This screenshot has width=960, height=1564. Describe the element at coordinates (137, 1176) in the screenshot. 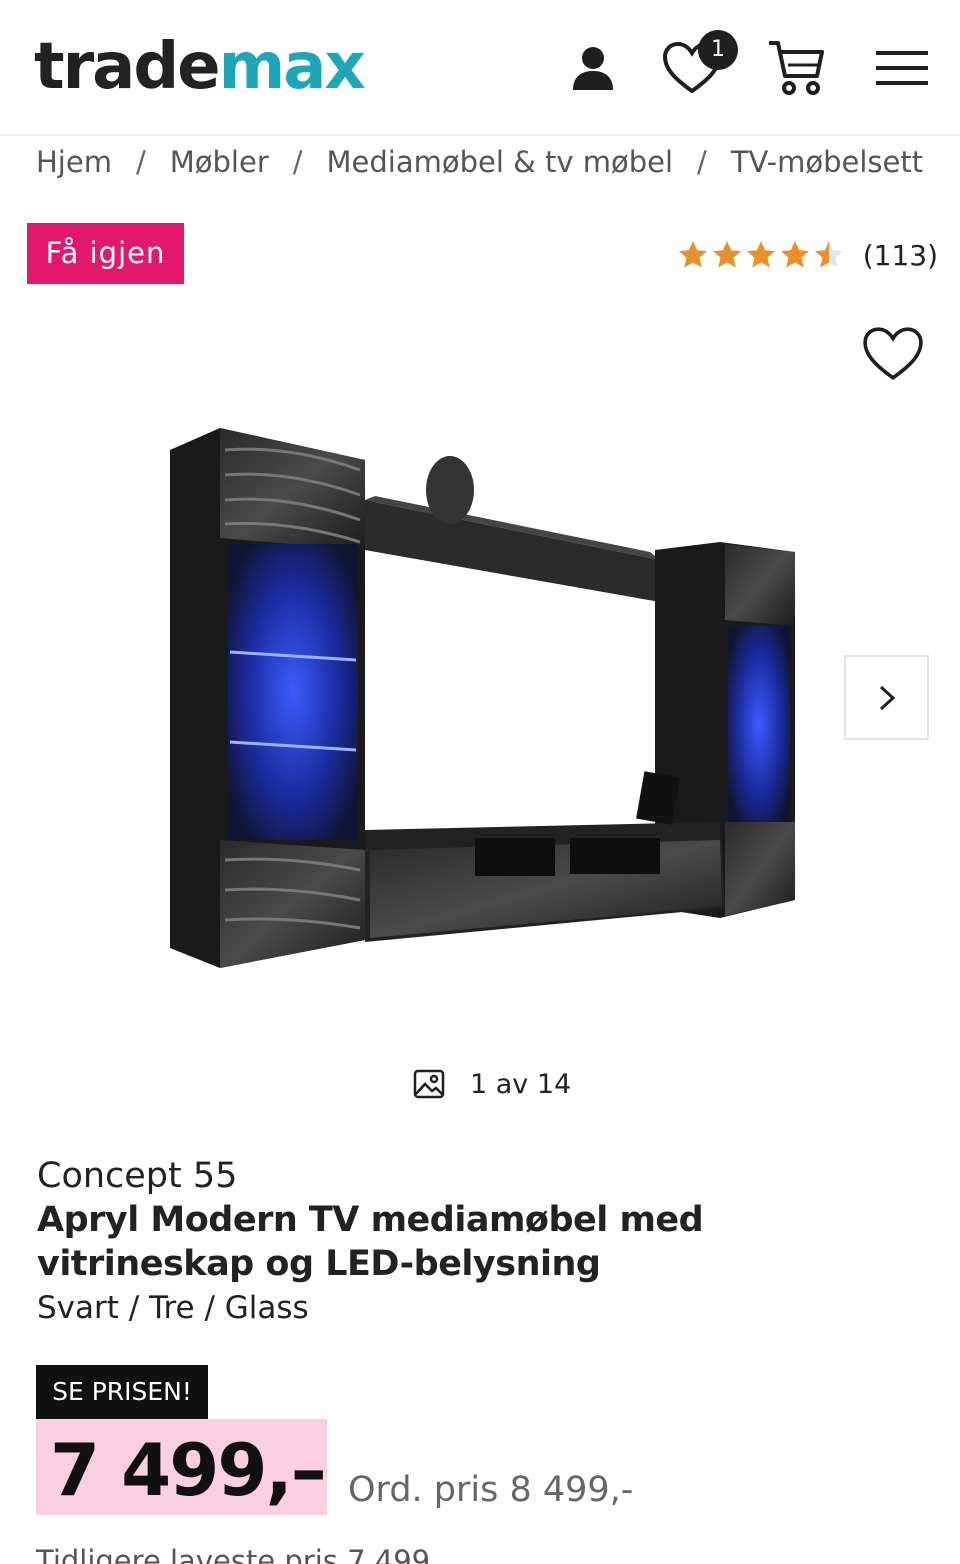

I see `product-brand: Concept 55` at that location.